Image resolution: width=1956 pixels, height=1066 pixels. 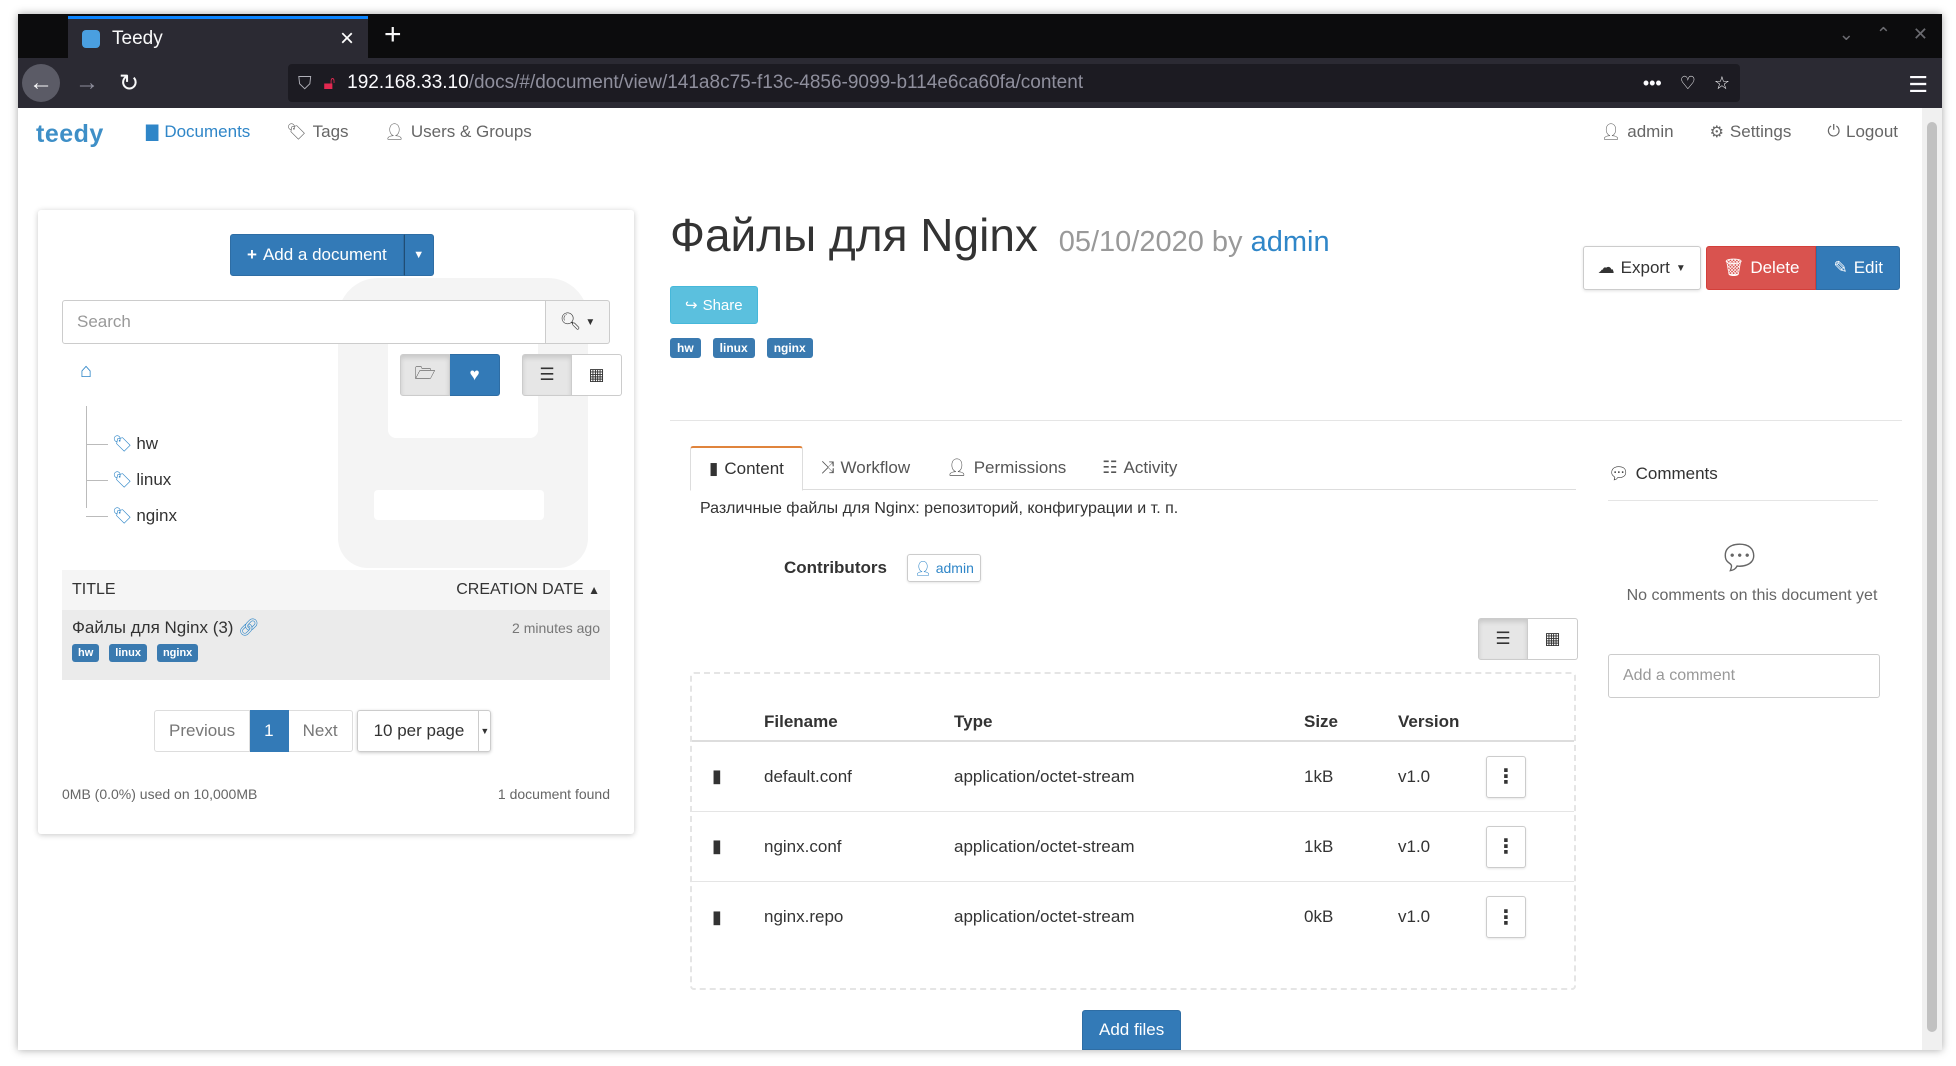 I want to click on tree-node: 🏷︎ linux, so click(x=128, y=480).